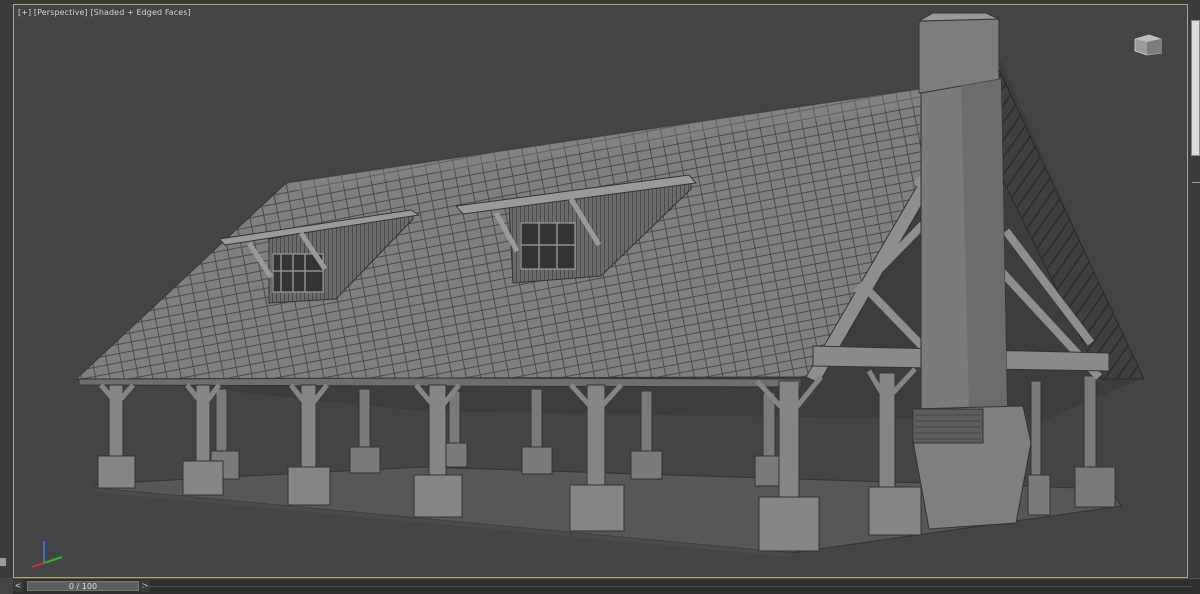 Image resolution: width=1200 pixels, height=594 pixels. I want to click on axis-tripod-icon, so click(47, 554).